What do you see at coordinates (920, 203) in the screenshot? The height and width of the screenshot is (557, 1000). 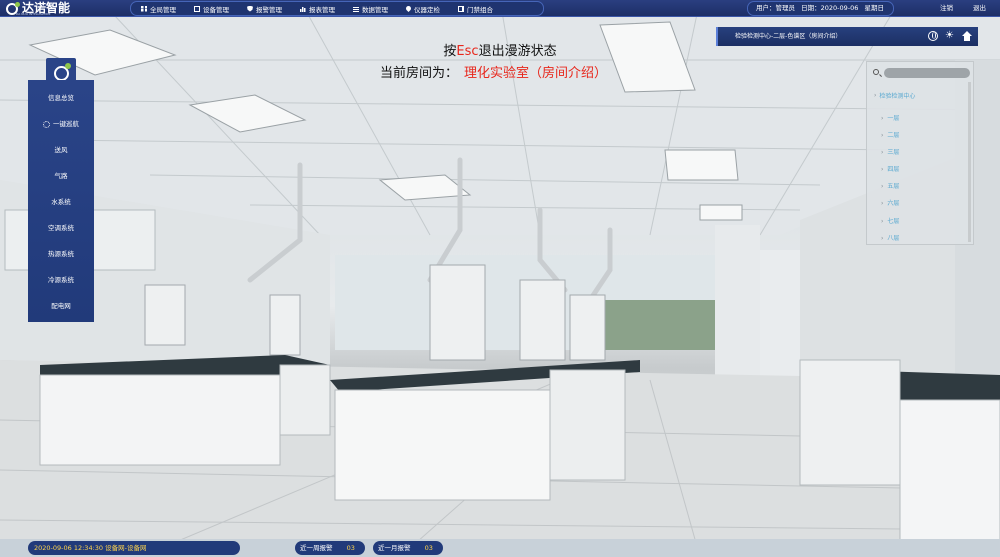 I see `tree-item-floor-6: › 六层` at bounding box center [920, 203].